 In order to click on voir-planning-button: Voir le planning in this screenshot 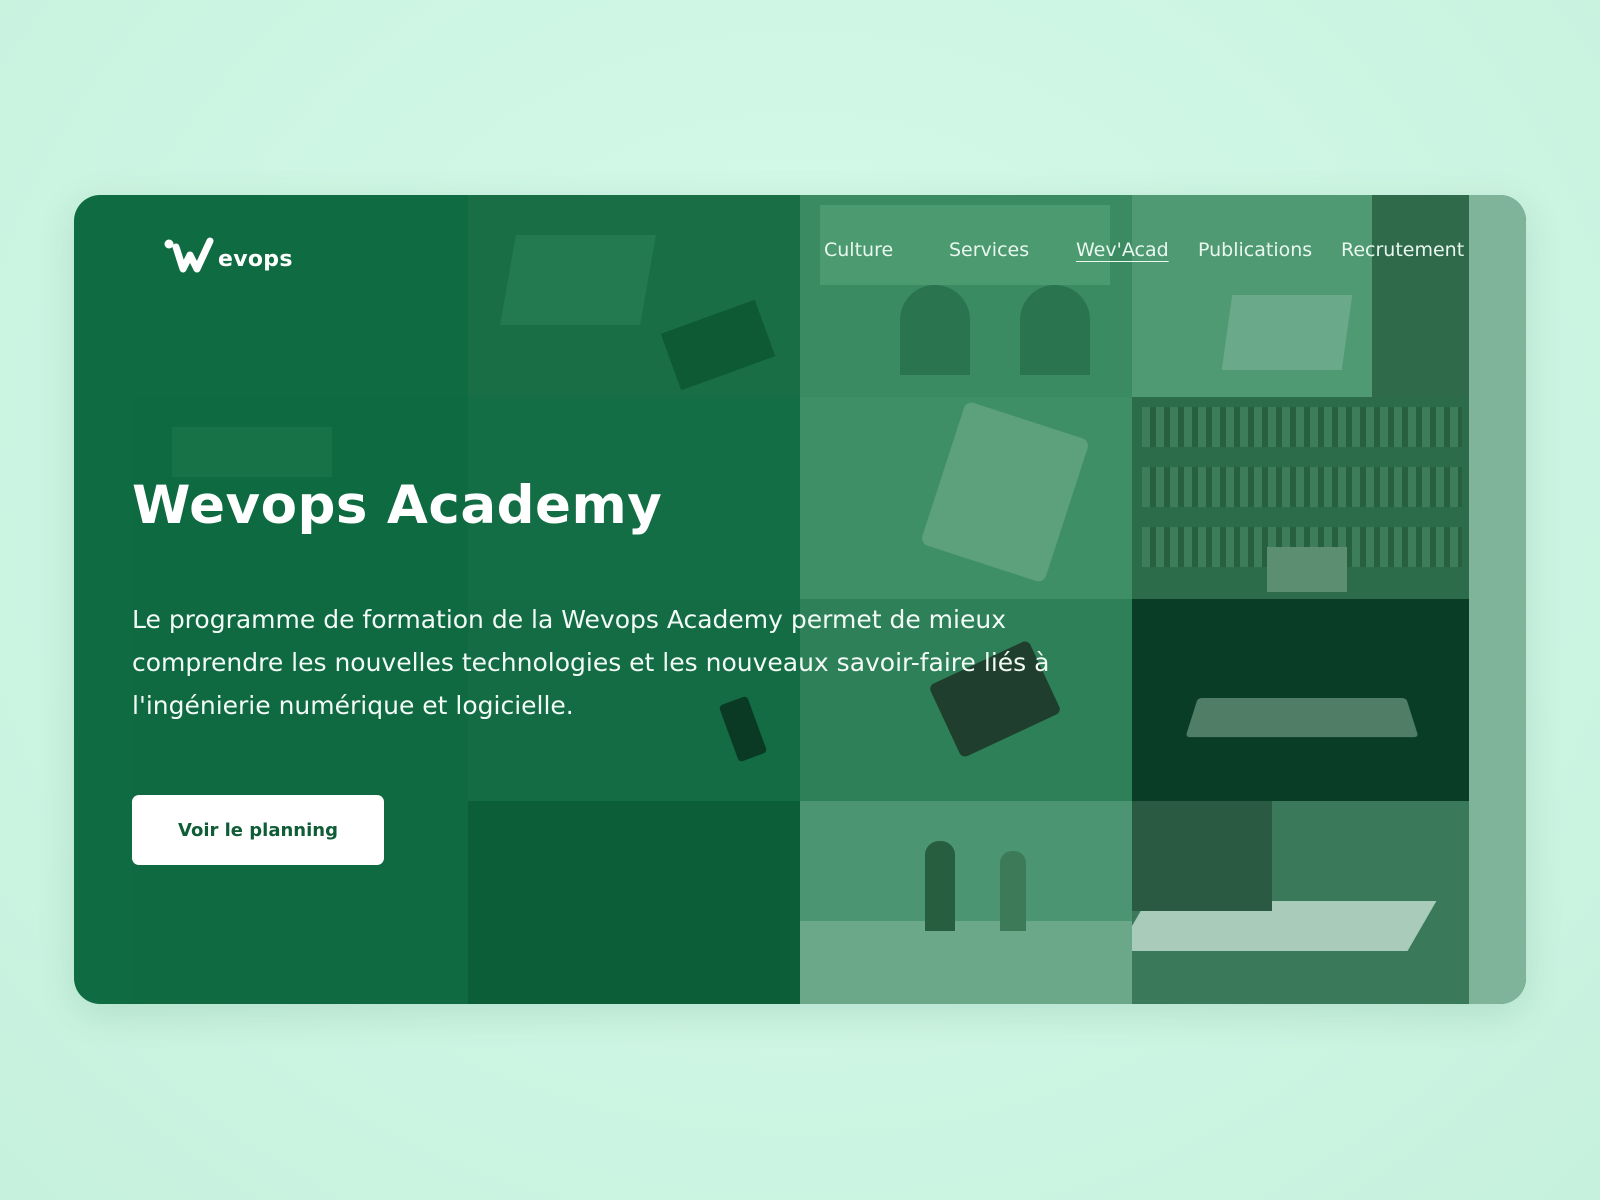, I will do `click(258, 830)`.